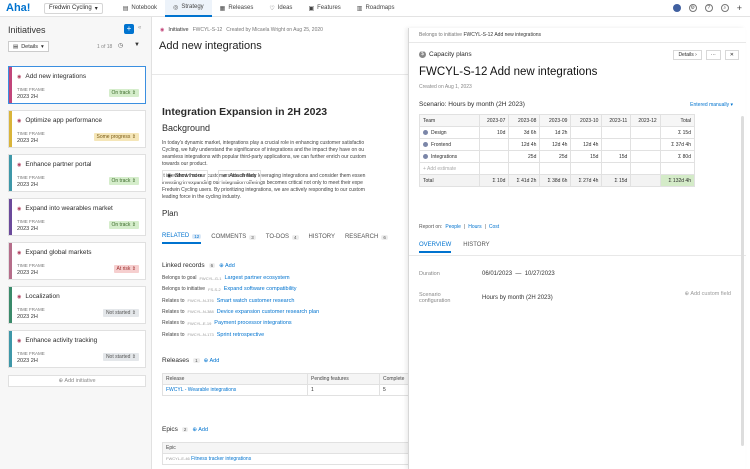  I want to click on total-cell: Σ 15d, so click(616, 180).